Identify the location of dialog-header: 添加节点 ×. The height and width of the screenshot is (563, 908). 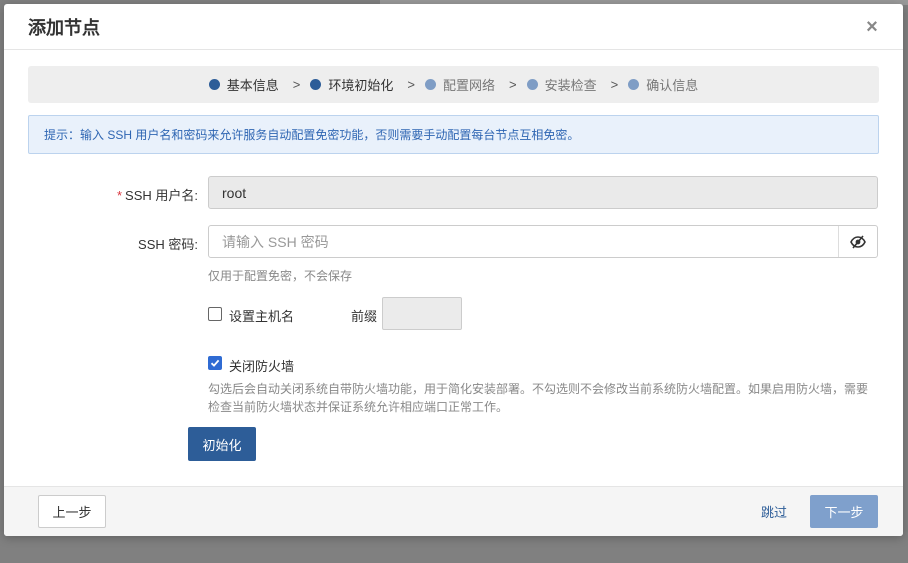
(453, 27).